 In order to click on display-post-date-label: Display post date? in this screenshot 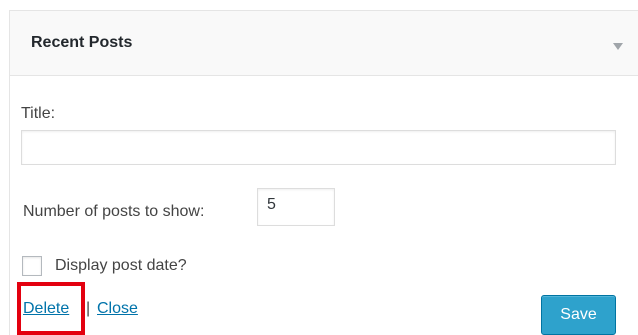, I will do `click(121, 266)`.